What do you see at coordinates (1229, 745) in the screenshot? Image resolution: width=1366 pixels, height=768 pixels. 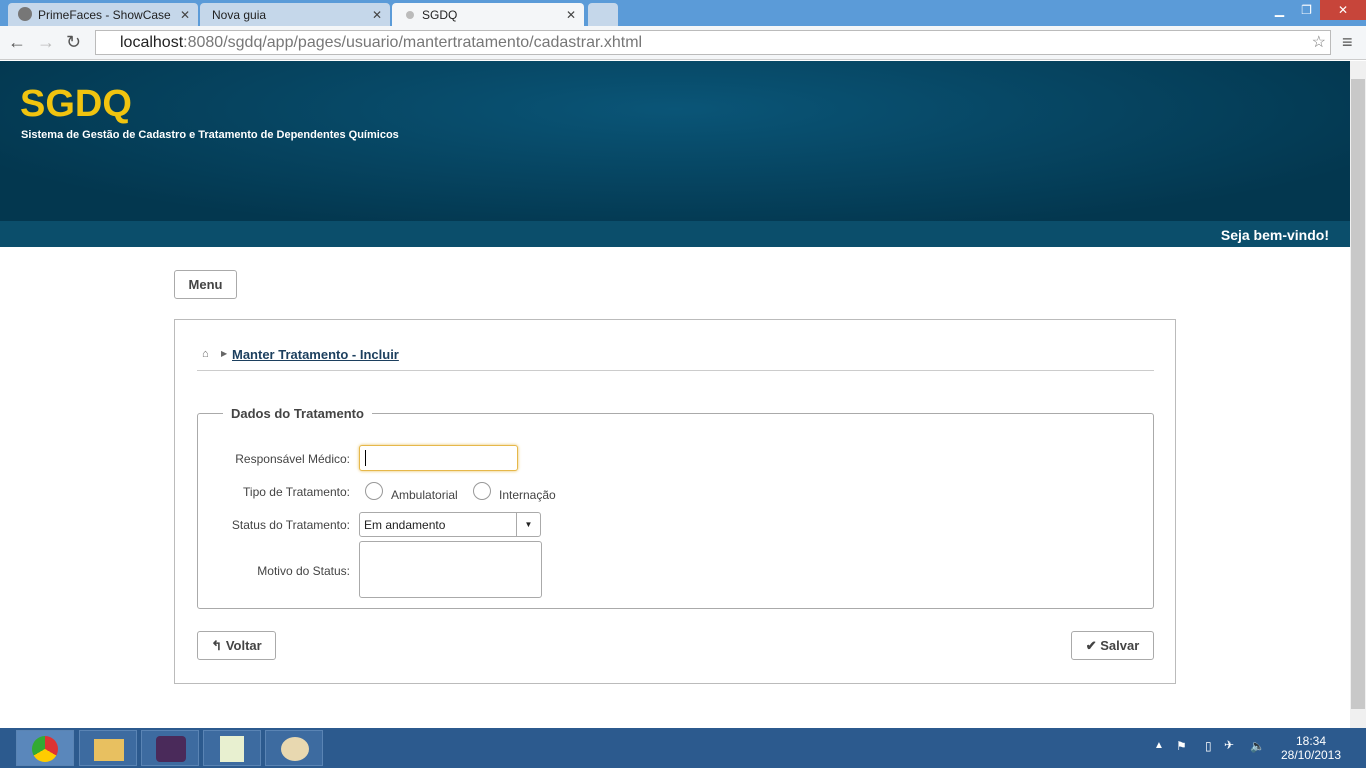 I see `airplane-icon: ✈` at bounding box center [1229, 745].